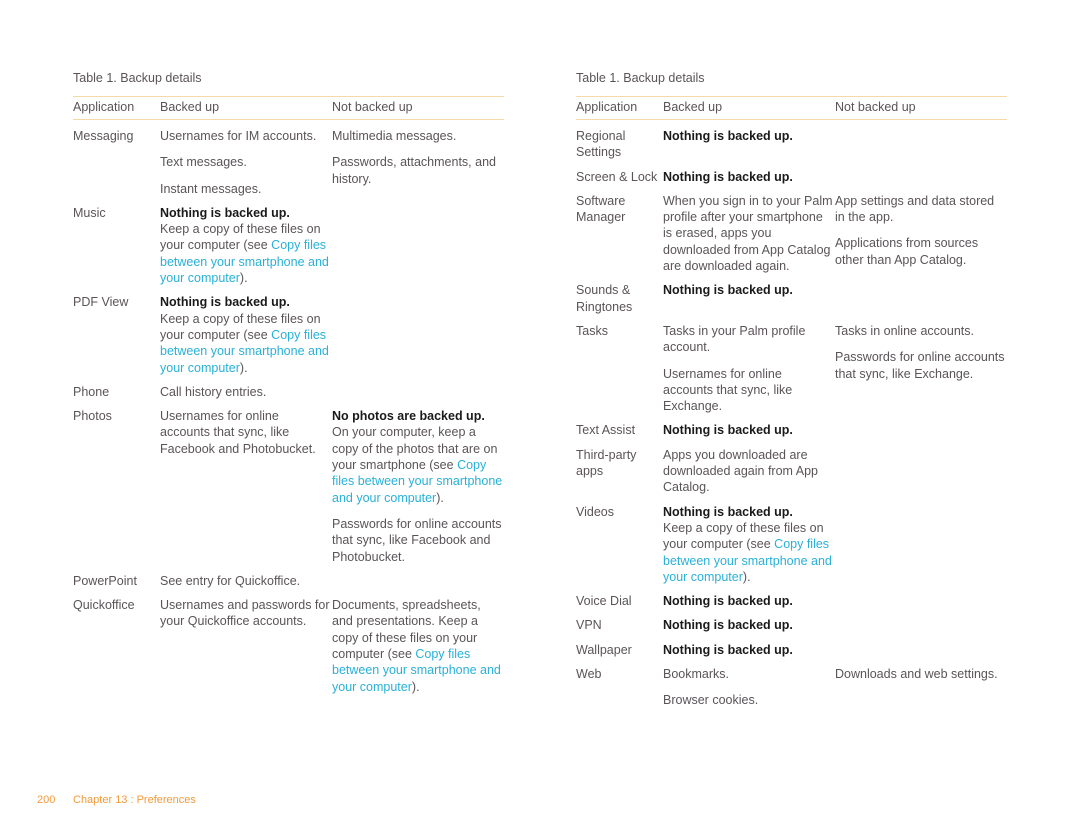 The image size is (1080, 834). Describe the element at coordinates (103, 136) in the screenshot. I see `application-name: Messaging` at that location.